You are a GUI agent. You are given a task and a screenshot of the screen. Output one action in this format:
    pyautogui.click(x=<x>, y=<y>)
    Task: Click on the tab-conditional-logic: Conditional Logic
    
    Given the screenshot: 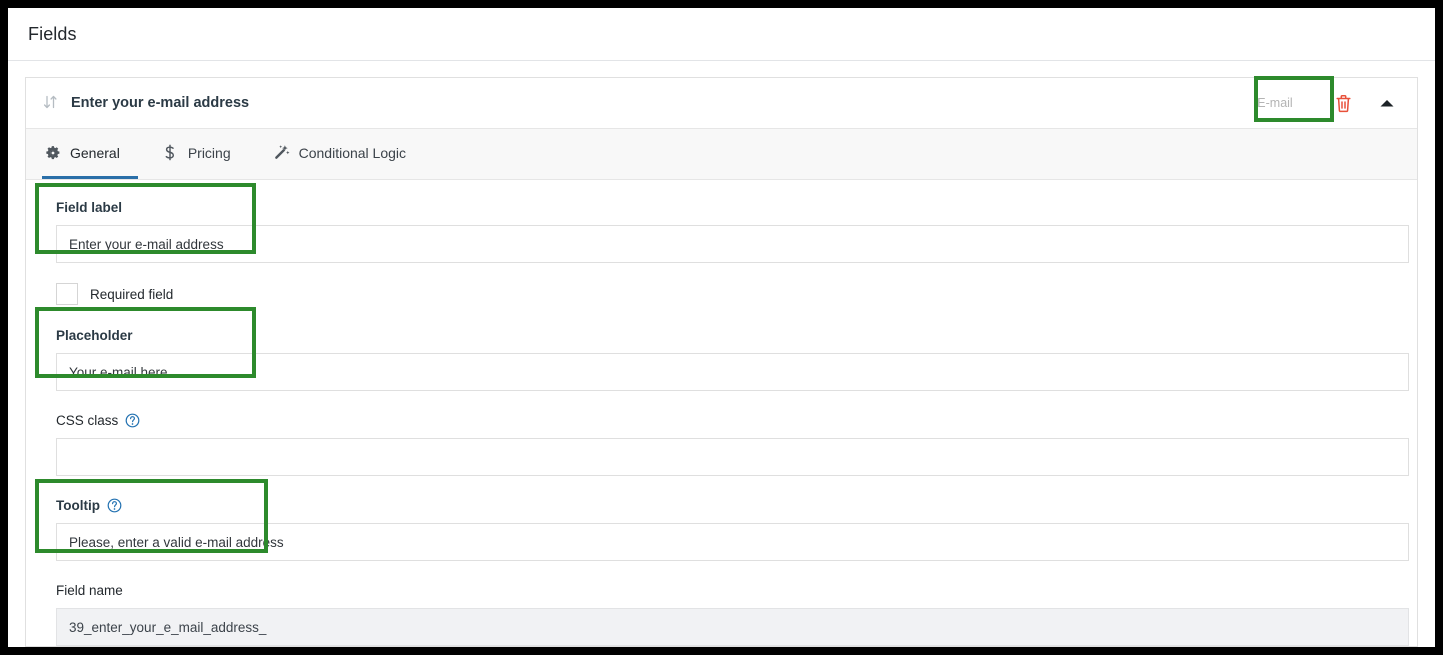 What is the action you would take?
    pyautogui.click(x=347, y=154)
    